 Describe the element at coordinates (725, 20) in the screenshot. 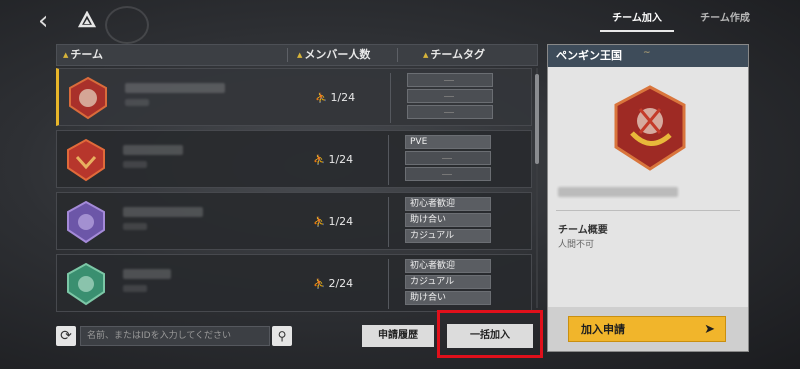

I see `tab-create-team: チーム作成` at that location.